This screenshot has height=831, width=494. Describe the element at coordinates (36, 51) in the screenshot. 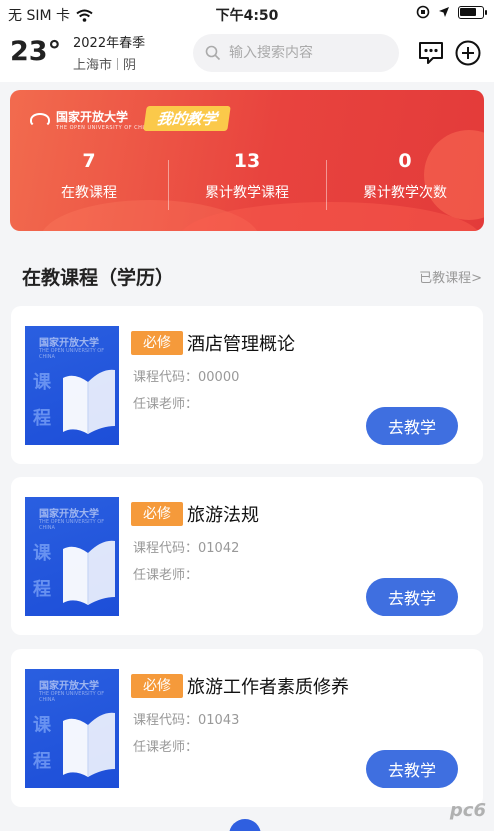

I see `temperature: 23°` at that location.